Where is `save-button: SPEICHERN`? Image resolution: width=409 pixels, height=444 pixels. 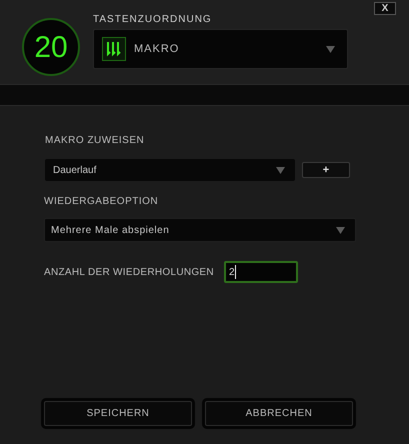
save-button: SPEICHERN is located at coordinates (118, 413).